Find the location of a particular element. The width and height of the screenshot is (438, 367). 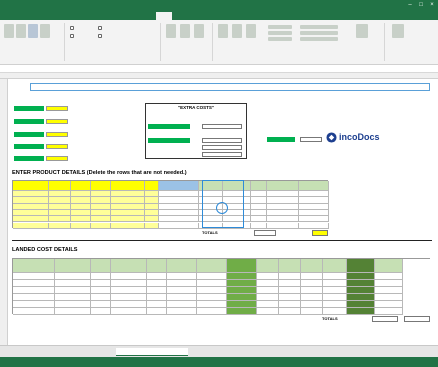

totals-highlight is located at coordinates (320, 233).